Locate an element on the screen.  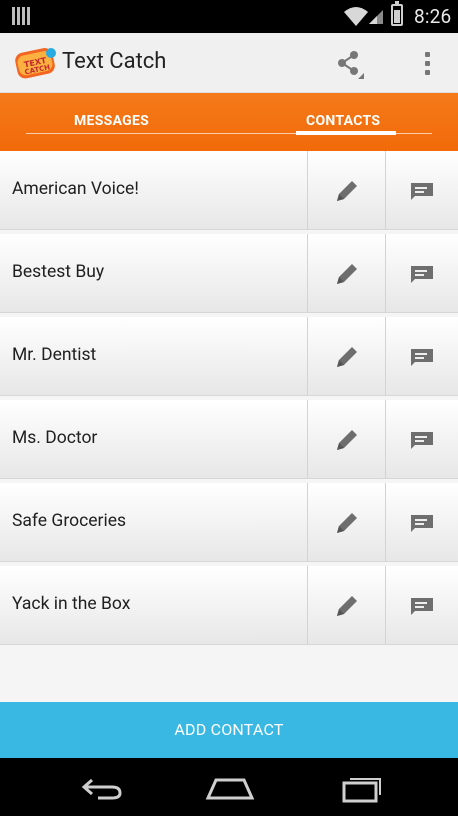
battery-icon is located at coordinates (397, 13).